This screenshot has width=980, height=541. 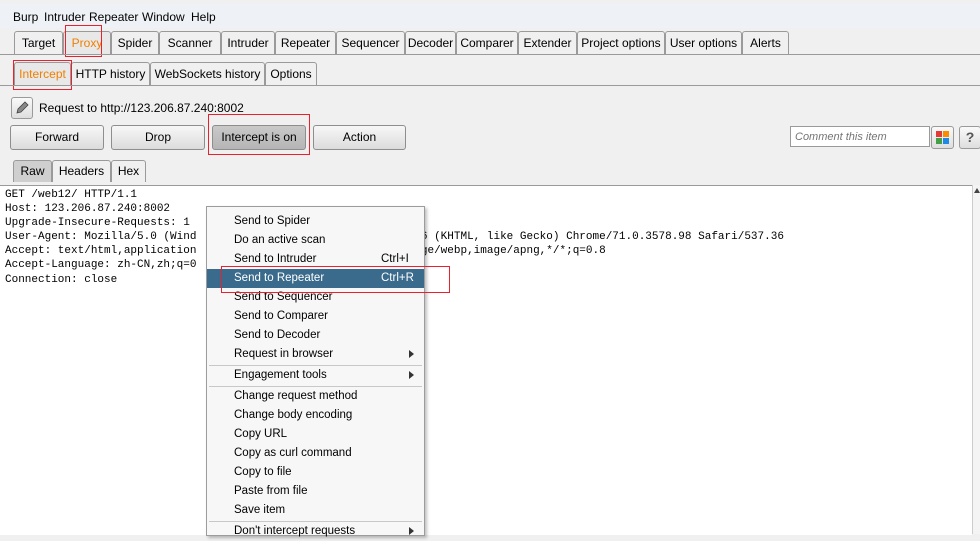 I want to click on tab-intercept: Intercept, so click(x=42, y=73).